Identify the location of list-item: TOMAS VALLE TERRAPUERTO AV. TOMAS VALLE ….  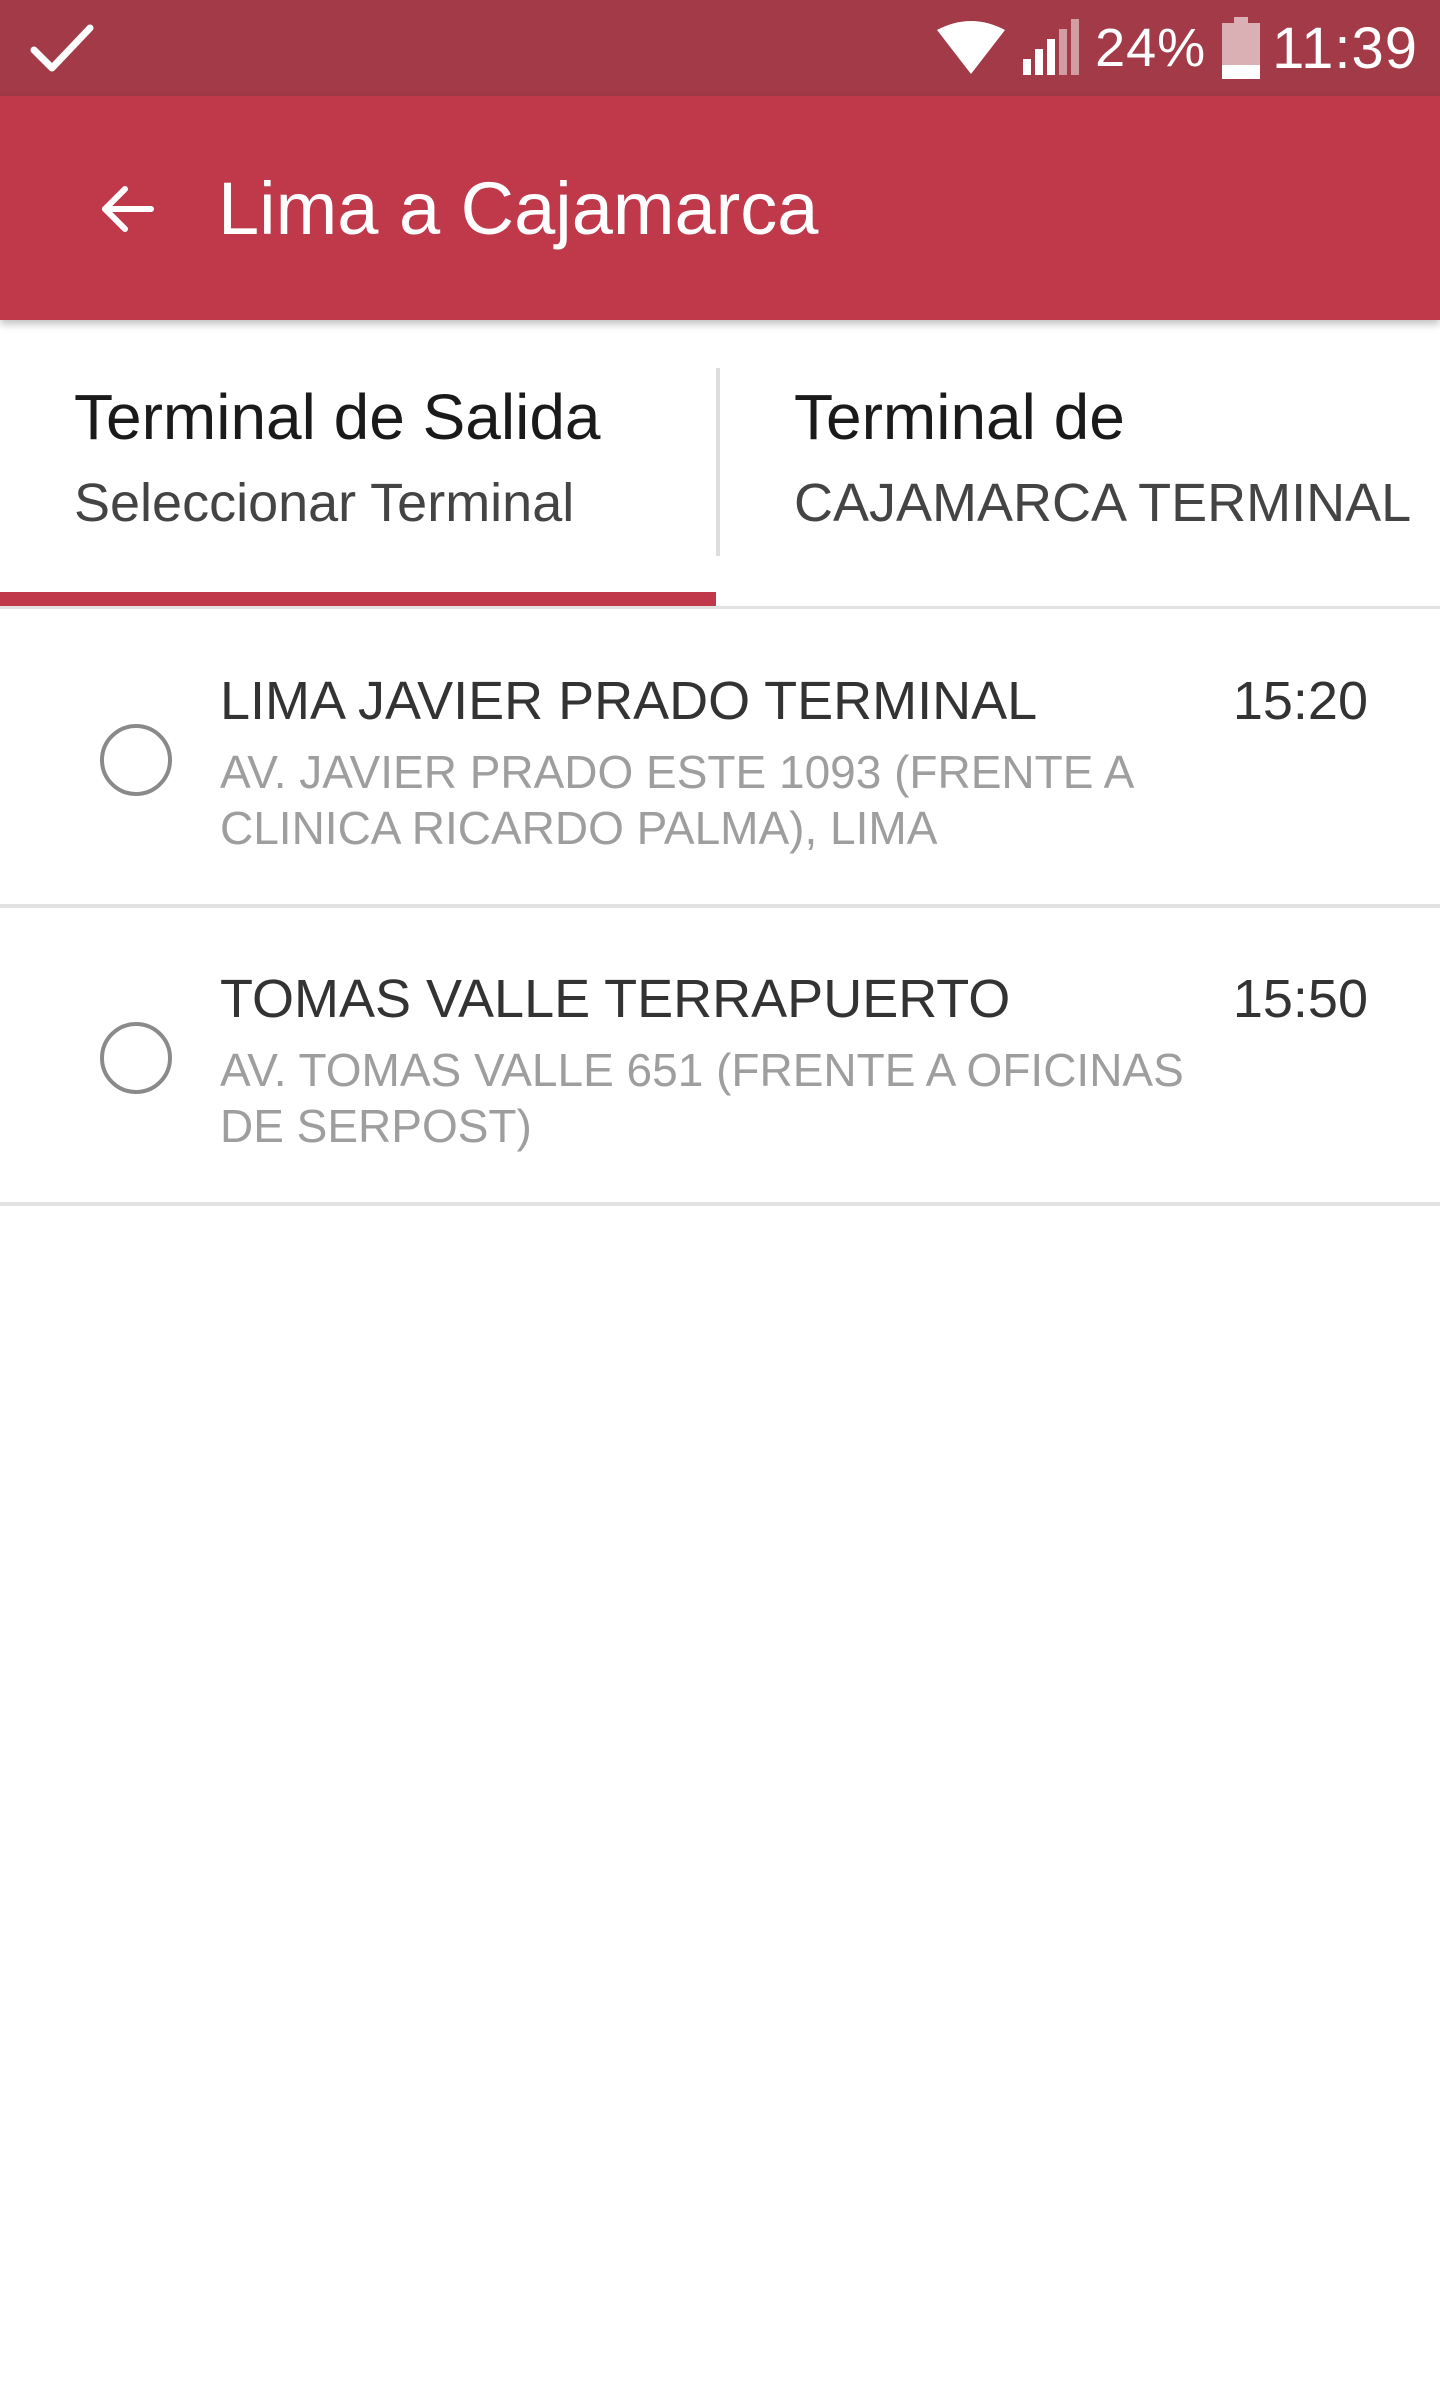
(720, 1057).